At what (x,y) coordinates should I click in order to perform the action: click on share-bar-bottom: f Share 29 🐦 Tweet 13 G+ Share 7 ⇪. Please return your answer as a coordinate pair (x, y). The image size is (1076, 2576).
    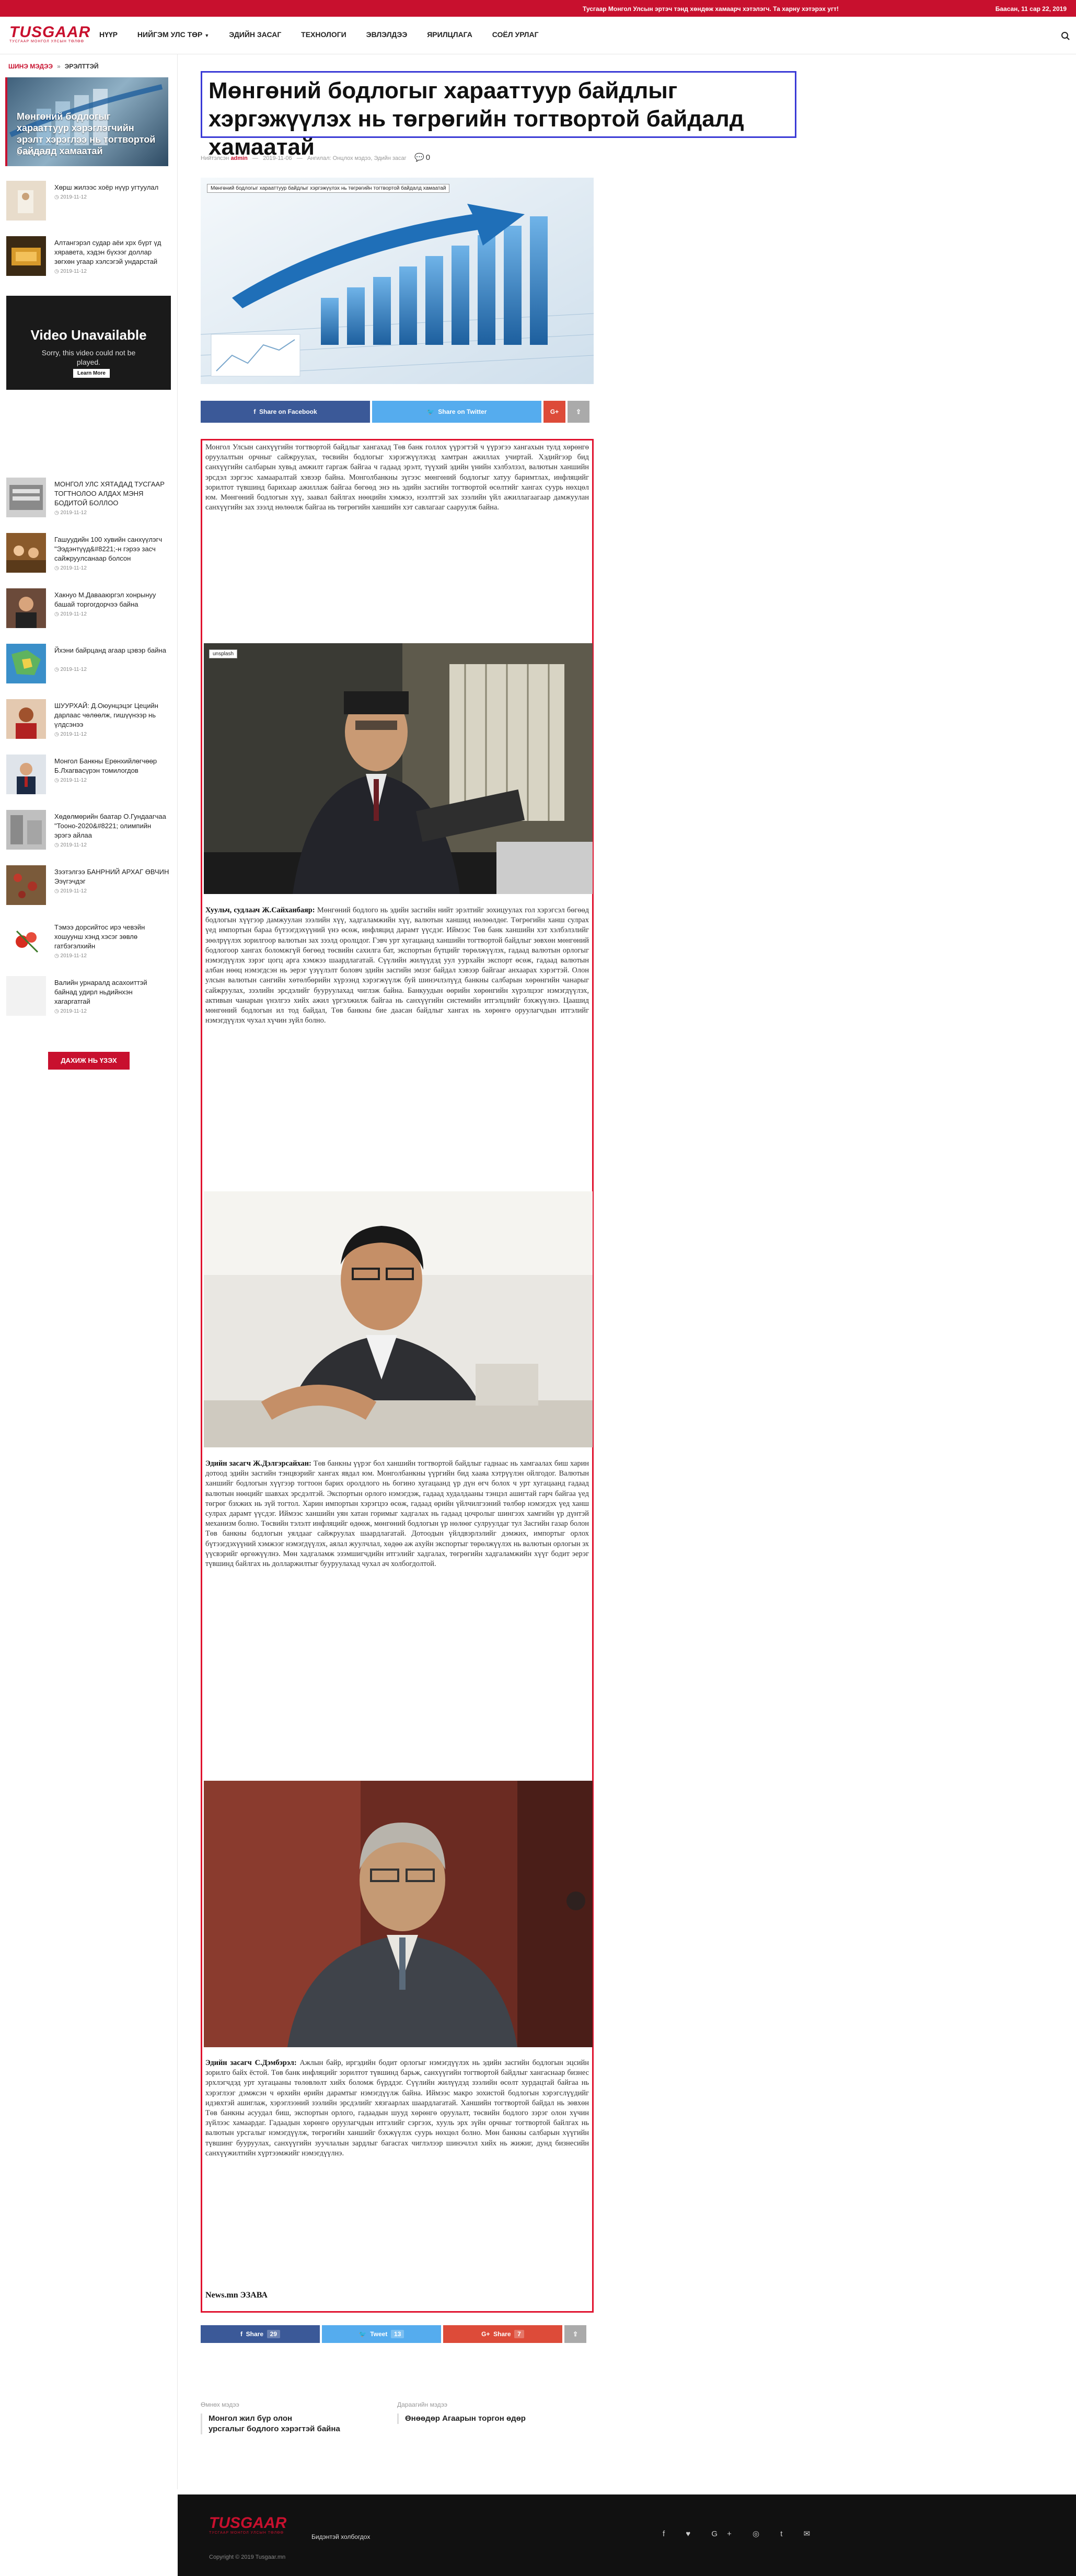
    Looking at the image, I should click on (397, 2334).